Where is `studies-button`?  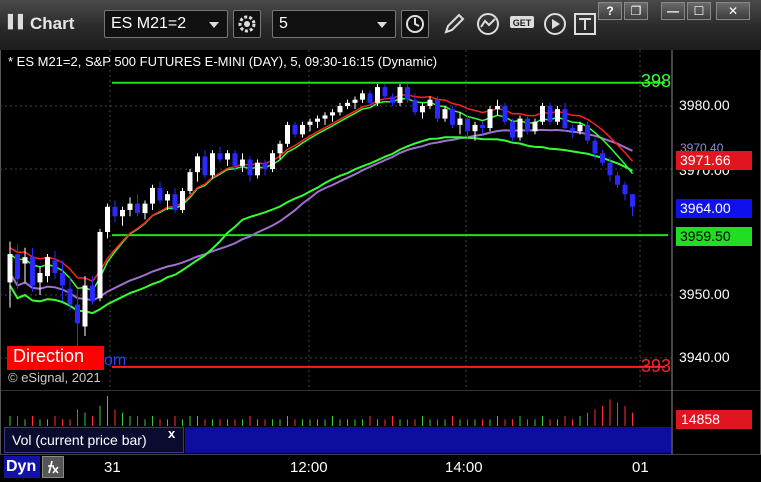
studies-button is located at coordinates (488, 24).